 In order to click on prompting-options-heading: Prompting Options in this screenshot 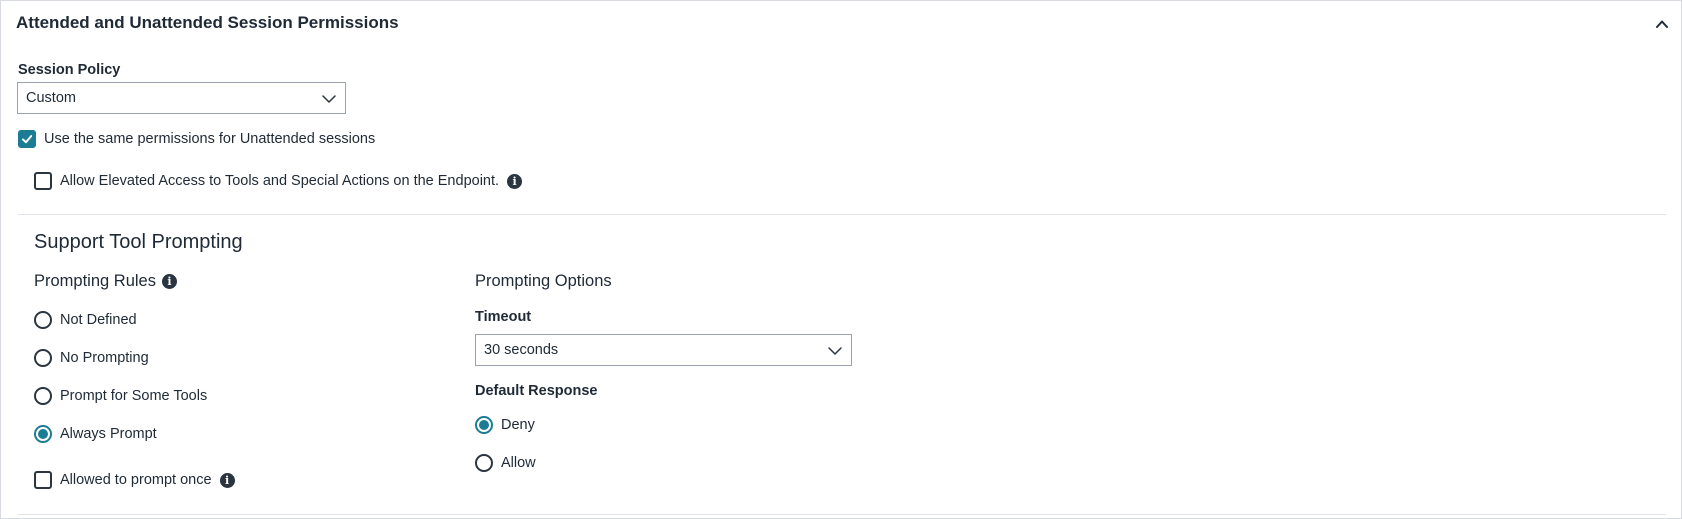, I will do `click(543, 281)`.